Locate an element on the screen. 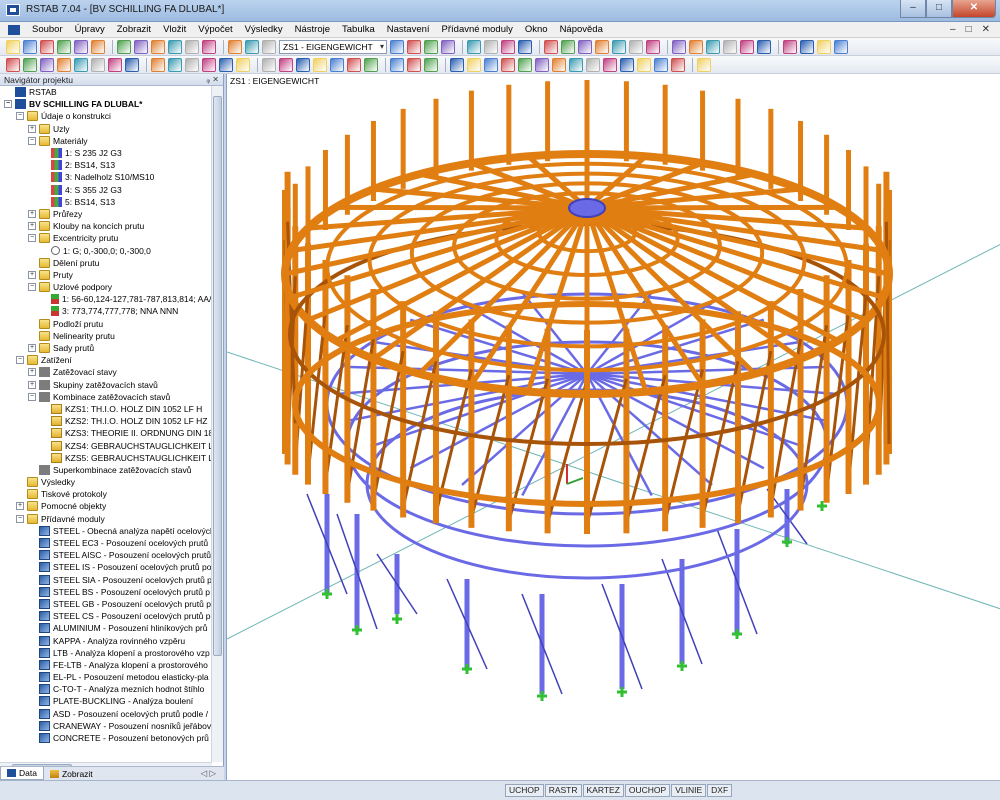 The image size is (1000, 800). tree-item: KZS1: TH.I.O. HOLZ DIN 1052 LF H is located at coordinates (106, 409).